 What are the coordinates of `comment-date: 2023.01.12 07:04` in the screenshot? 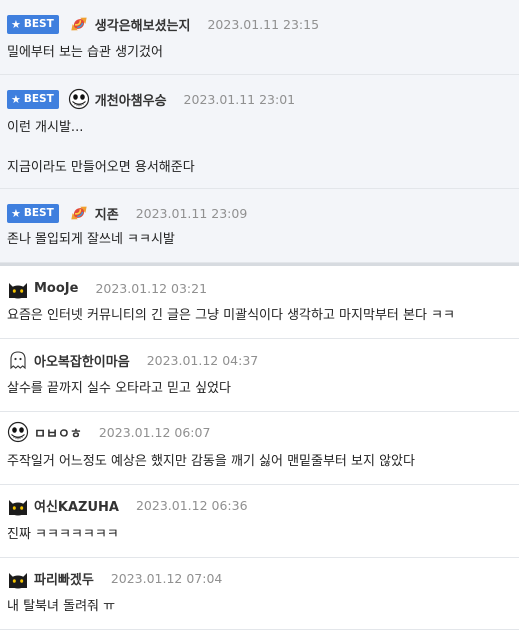 It's located at (166, 578).